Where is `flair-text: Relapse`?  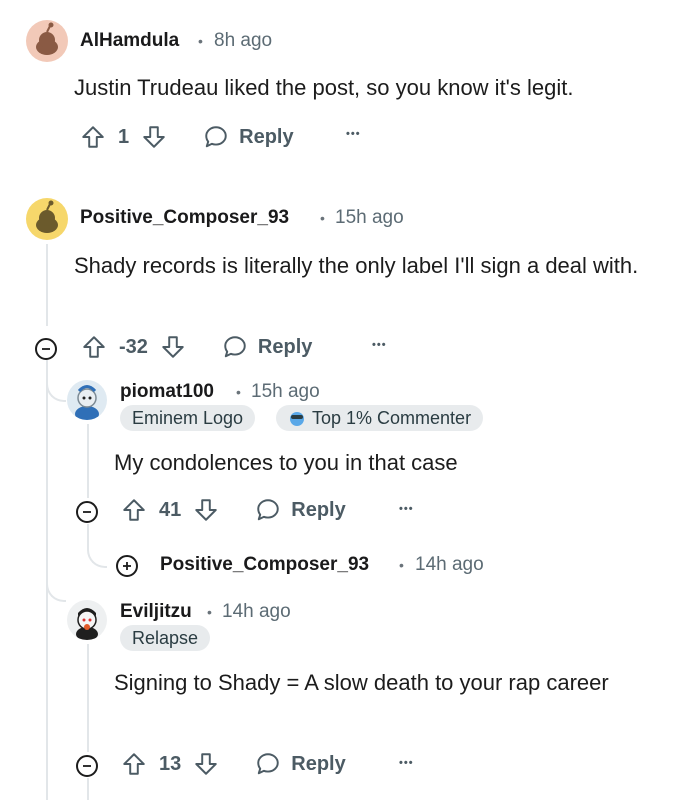 flair-text: Relapse is located at coordinates (165, 637).